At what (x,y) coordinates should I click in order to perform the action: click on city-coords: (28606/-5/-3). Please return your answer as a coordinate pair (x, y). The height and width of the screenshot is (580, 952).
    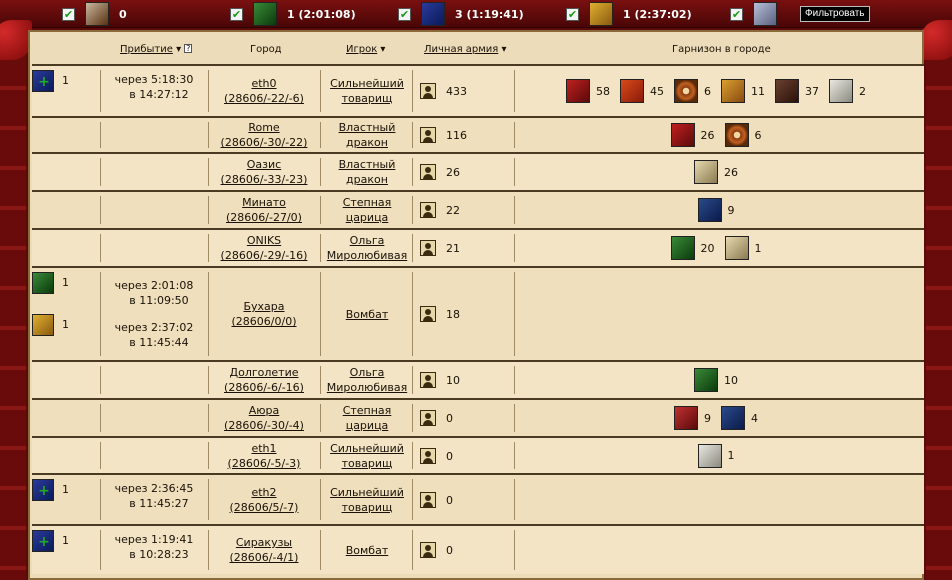
    Looking at the image, I should click on (264, 463).